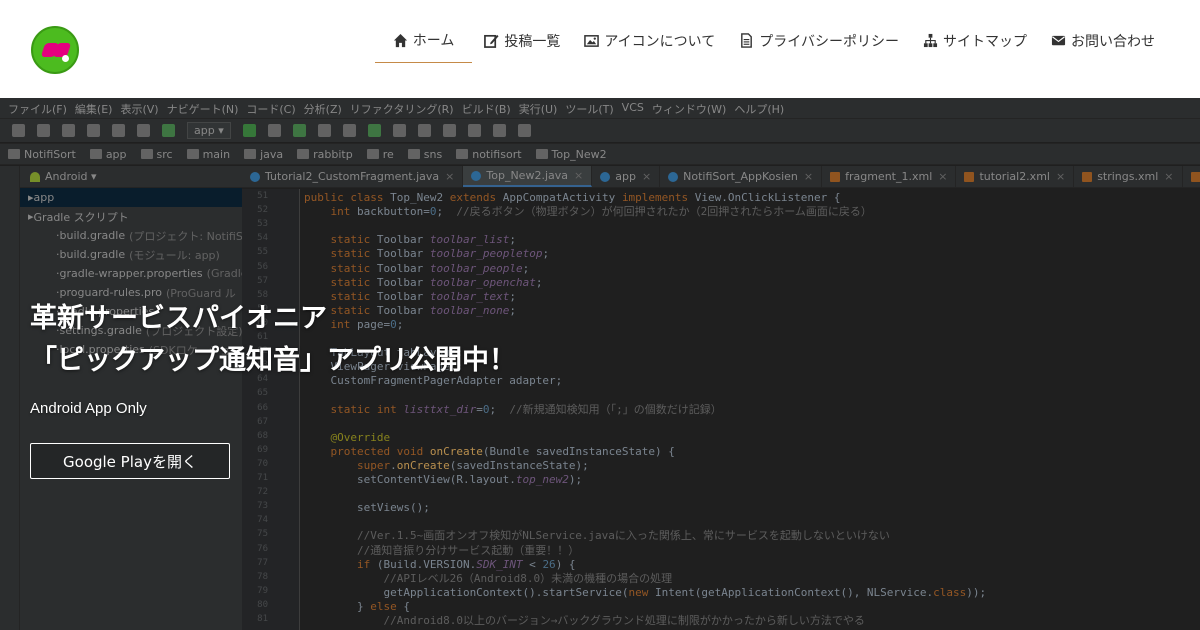  Describe the element at coordinates (62, 50) in the screenshot. I see `logo-shape-right` at that location.